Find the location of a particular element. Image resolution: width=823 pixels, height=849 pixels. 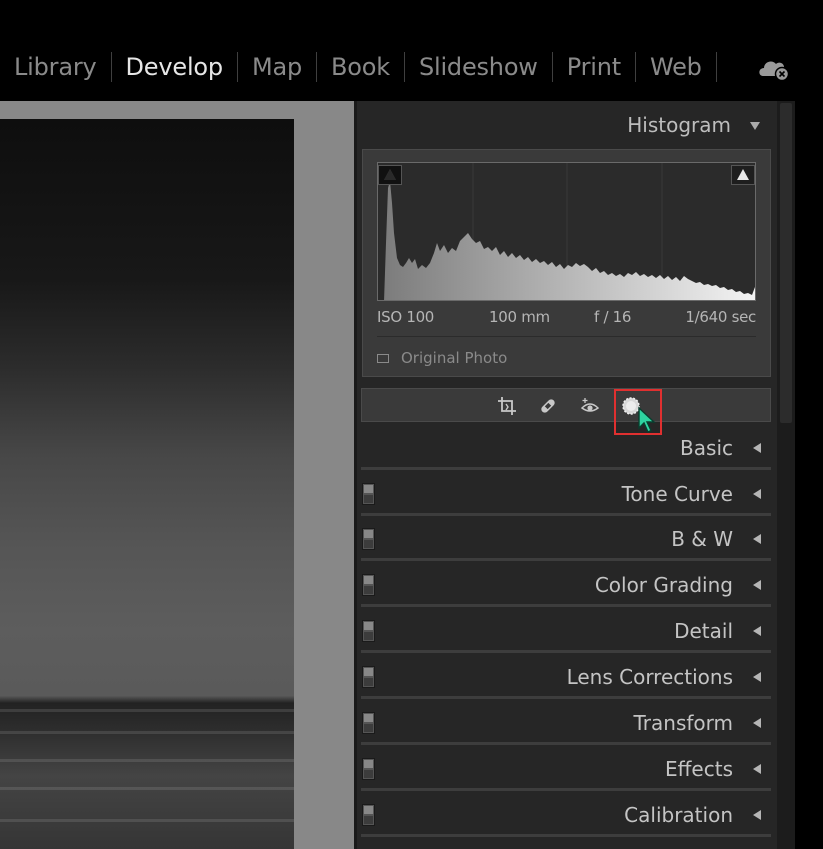

section-detail-title: Detail is located at coordinates (703, 631).